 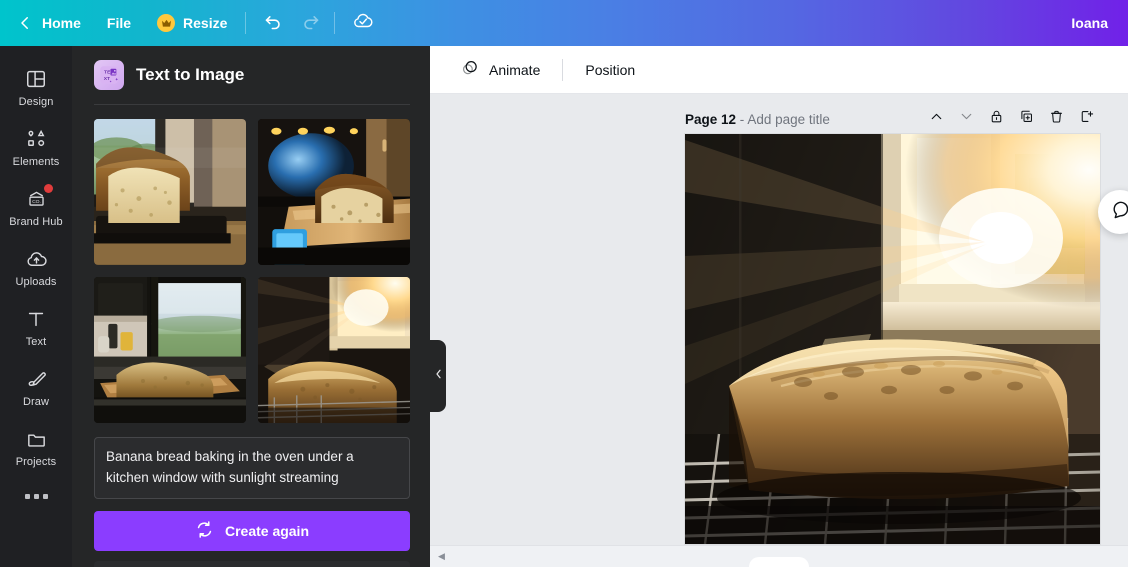 I want to click on top-toolbar-left: Home File Resize, so click(x=189, y=23).